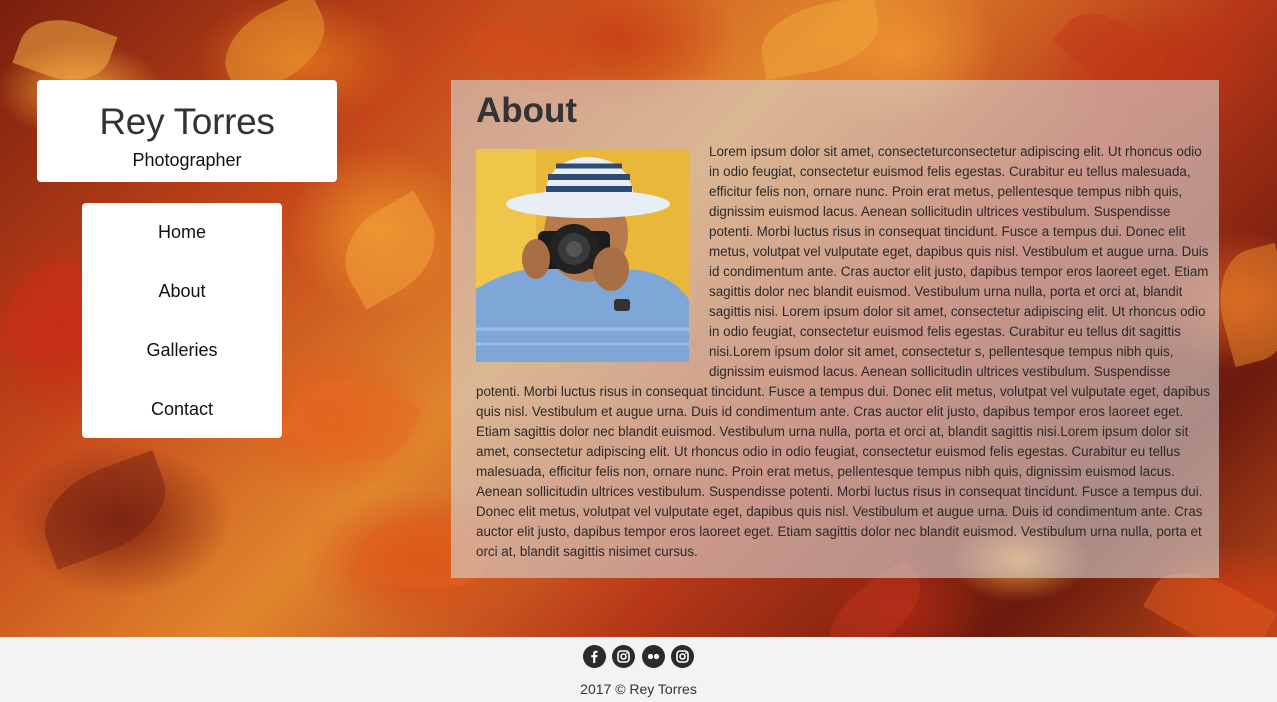 Image resolution: width=1277 pixels, height=702 pixels. I want to click on copyright-text: 2017 © Rey Torres, so click(638, 689).